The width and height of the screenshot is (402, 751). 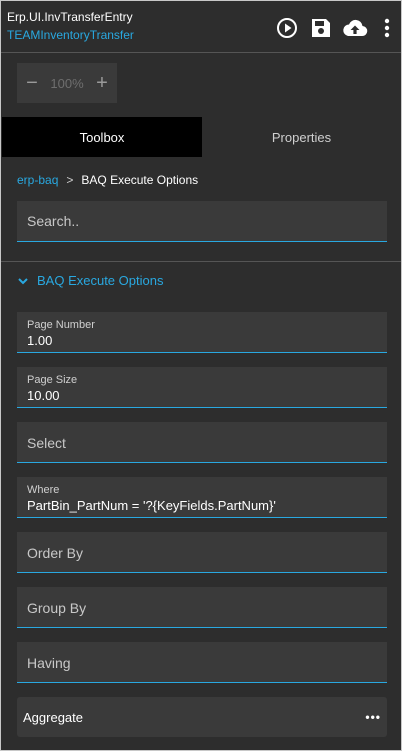 I want to click on more-options-button, so click(x=387, y=28).